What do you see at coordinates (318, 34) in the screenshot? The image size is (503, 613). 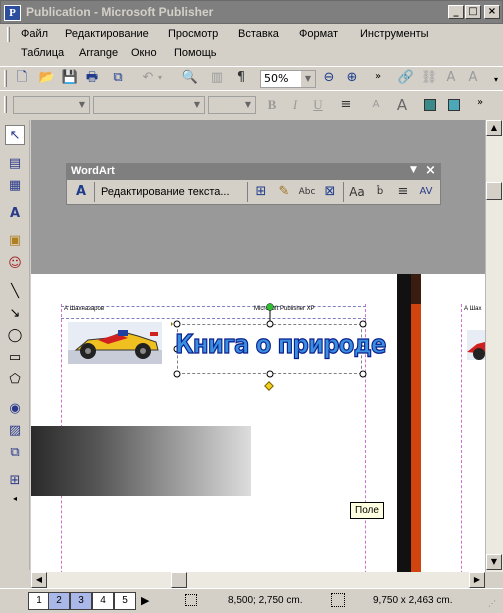 I see `menu-format: Формат` at bounding box center [318, 34].